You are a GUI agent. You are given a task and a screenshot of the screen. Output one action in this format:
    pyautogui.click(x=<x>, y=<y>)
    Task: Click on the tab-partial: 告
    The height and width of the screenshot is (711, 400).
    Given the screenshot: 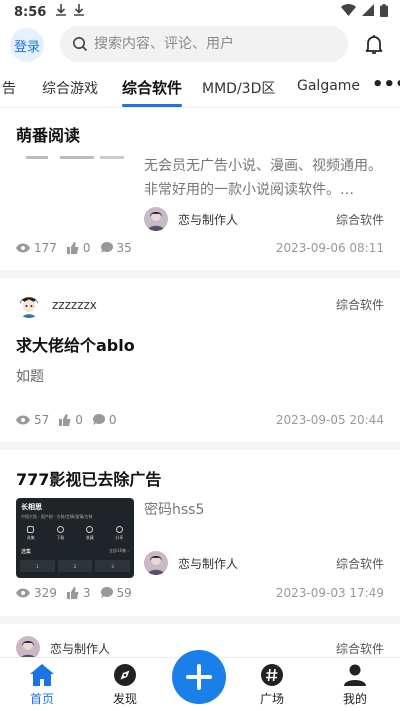 What is the action you would take?
    pyautogui.click(x=9, y=88)
    